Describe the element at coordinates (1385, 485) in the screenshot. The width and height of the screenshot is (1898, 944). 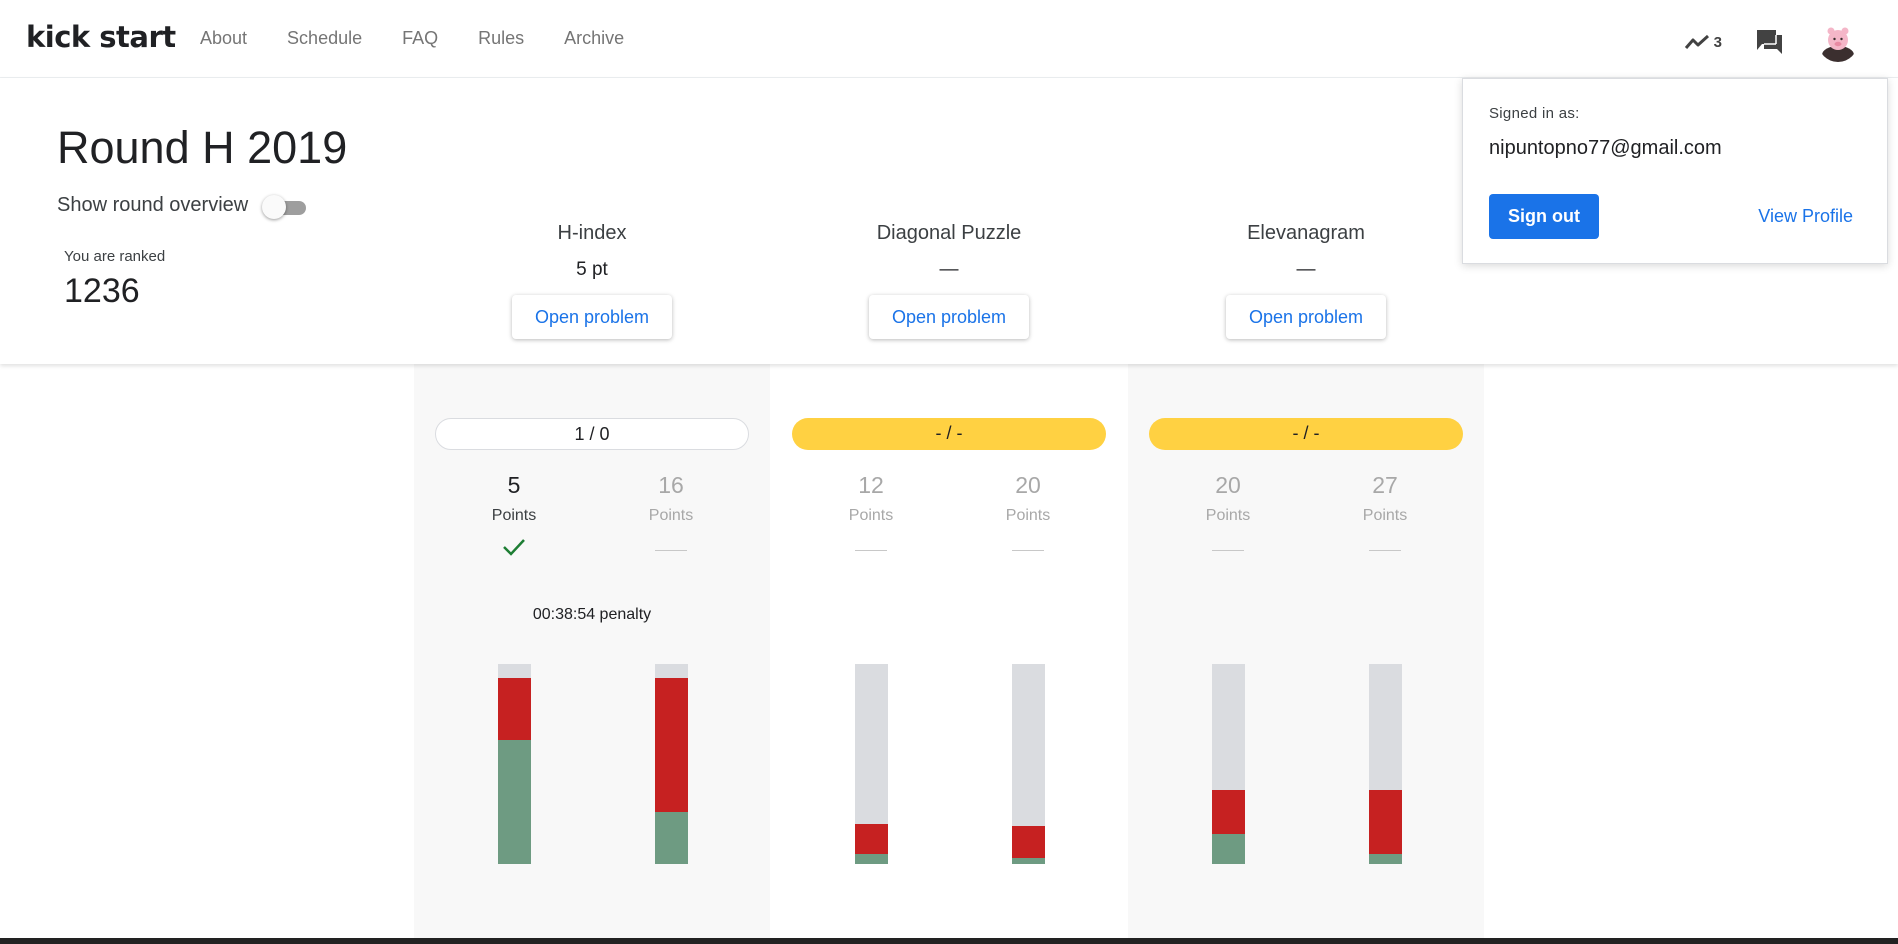
I see `subtask-points: 27` at that location.